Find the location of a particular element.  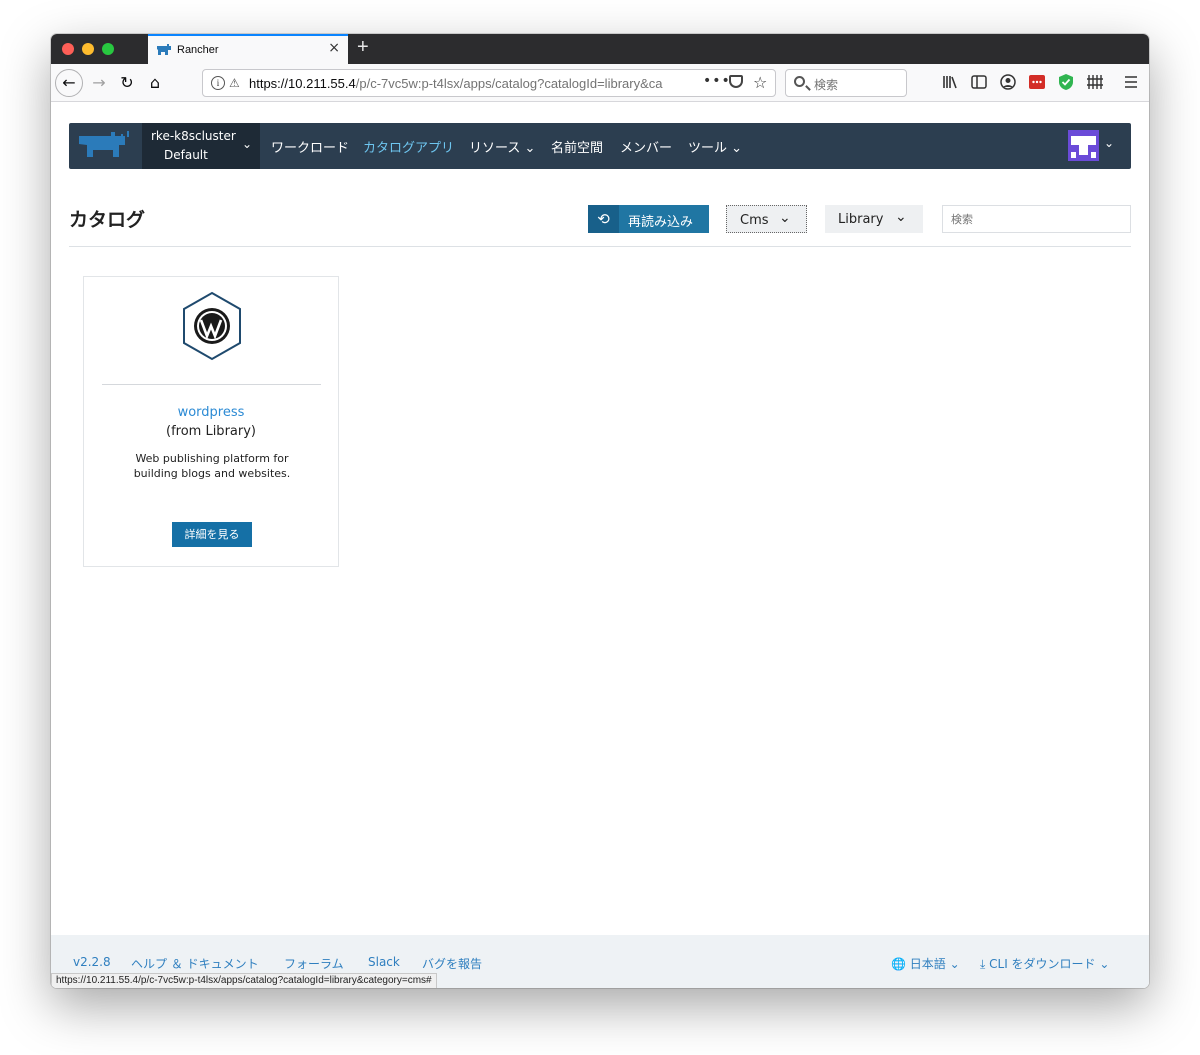

bookmark-star-icon: ☆ is located at coordinates (760, 82).